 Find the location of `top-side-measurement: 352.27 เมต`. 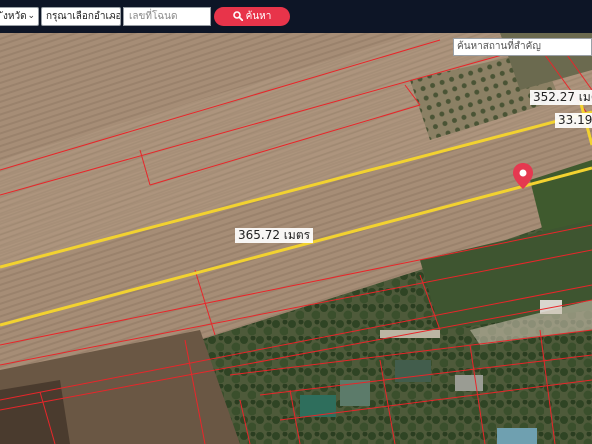

top-side-measurement: 352.27 เมต is located at coordinates (561, 97).